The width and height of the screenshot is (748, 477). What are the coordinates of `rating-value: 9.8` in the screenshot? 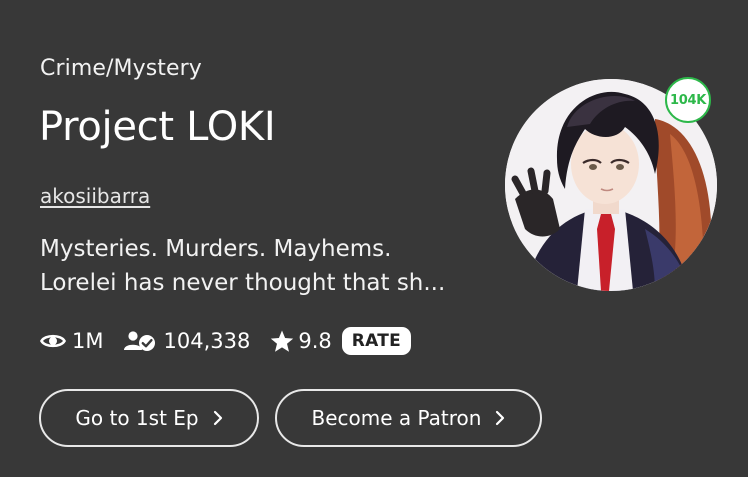 It's located at (315, 341).